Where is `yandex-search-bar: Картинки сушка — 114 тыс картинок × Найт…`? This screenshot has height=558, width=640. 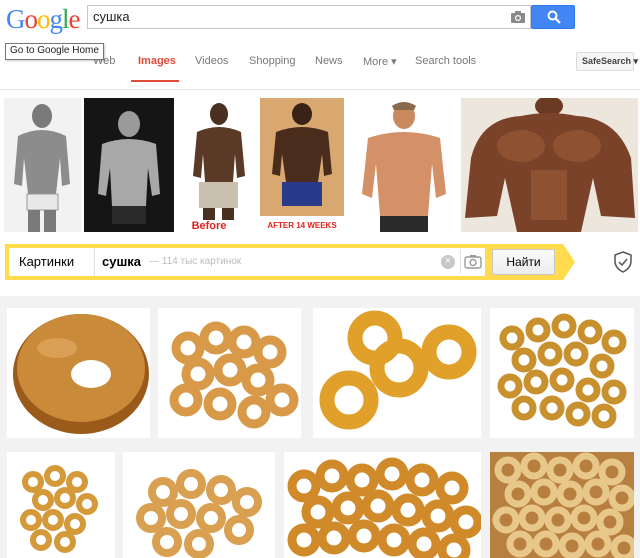
yandex-search-bar: Картинки сушка — 114 тыс картинок × Найт… is located at coordinates (290, 262).